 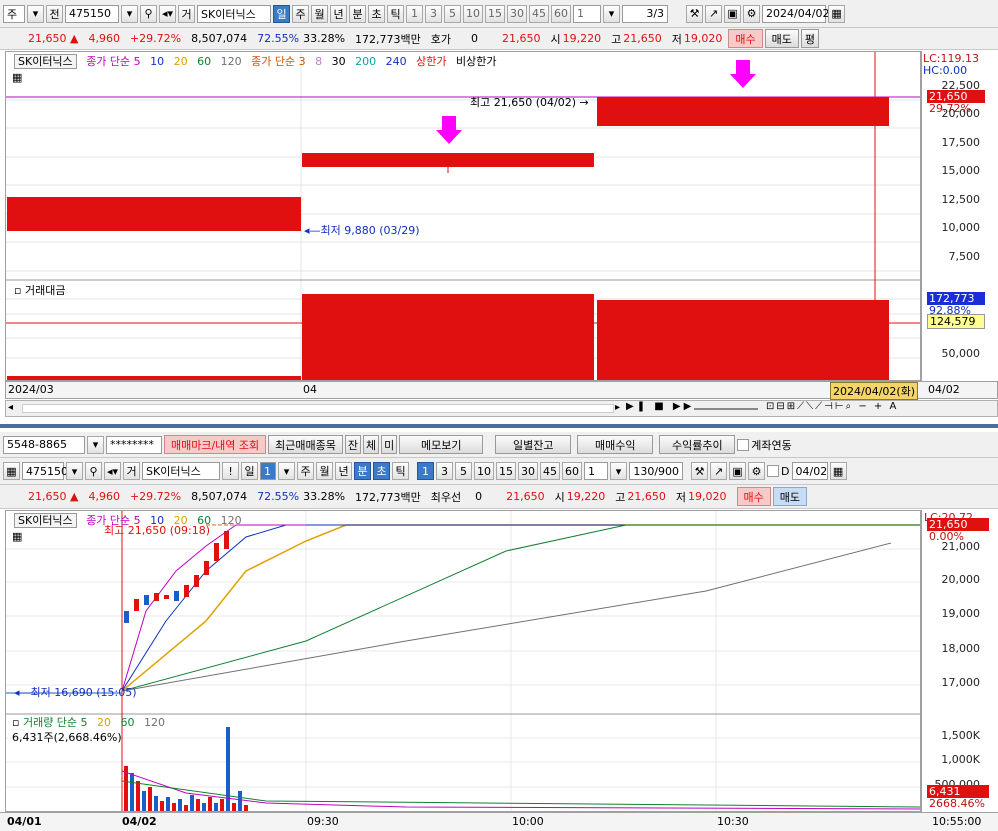 What do you see at coordinates (35, 13) in the screenshot?
I see `market-dropdown: ▾` at bounding box center [35, 13].